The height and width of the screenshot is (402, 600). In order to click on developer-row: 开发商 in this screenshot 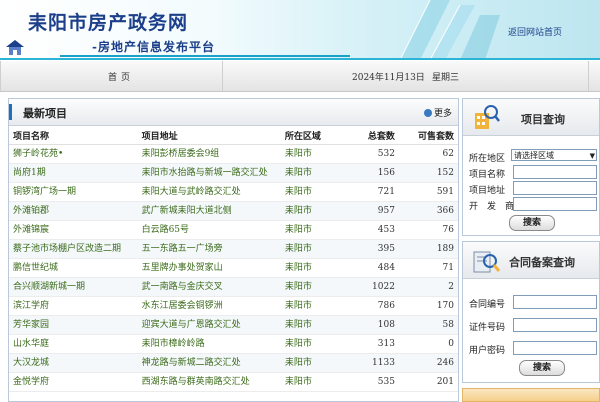, I will do `click(531, 204)`.